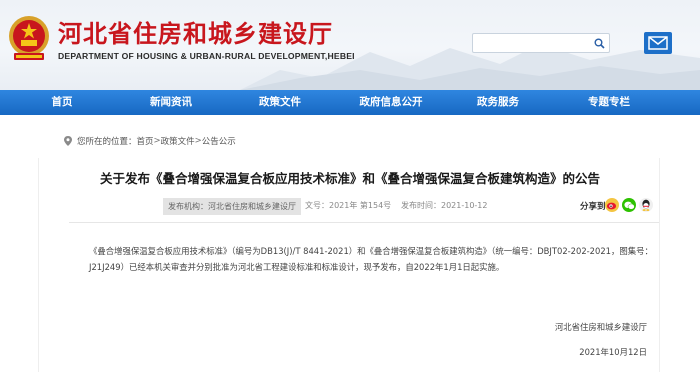  Describe the element at coordinates (646, 205) in the screenshot. I see `qq-icon` at that location.